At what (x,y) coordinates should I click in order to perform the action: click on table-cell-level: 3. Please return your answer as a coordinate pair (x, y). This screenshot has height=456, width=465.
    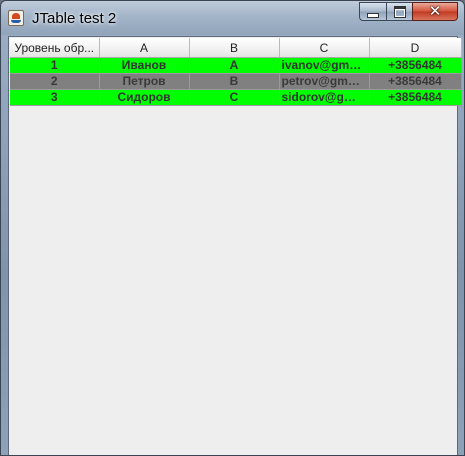
    Looking at the image, I should click on (55, 97).